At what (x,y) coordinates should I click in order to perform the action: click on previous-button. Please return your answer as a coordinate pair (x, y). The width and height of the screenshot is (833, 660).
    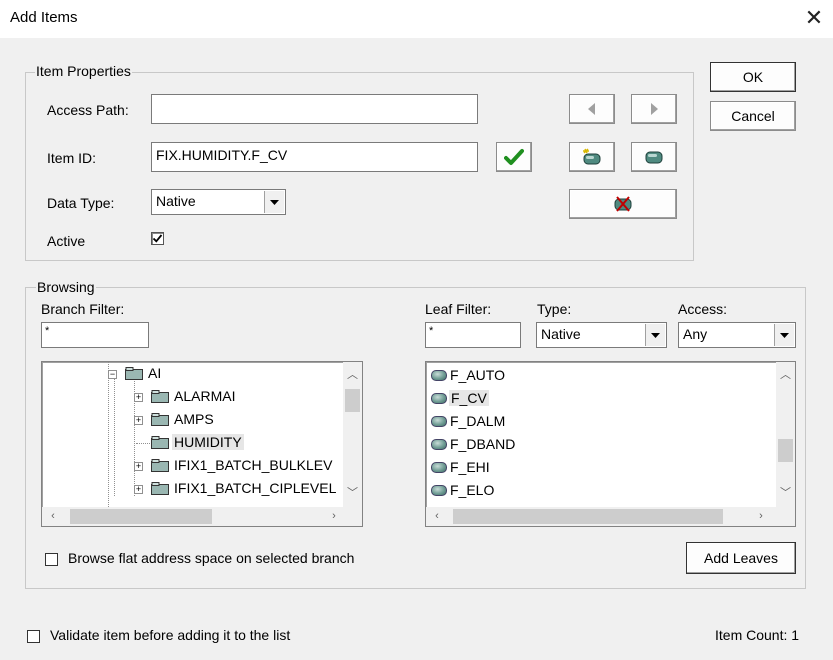
    Looking at the image, I should click on (592, 109).